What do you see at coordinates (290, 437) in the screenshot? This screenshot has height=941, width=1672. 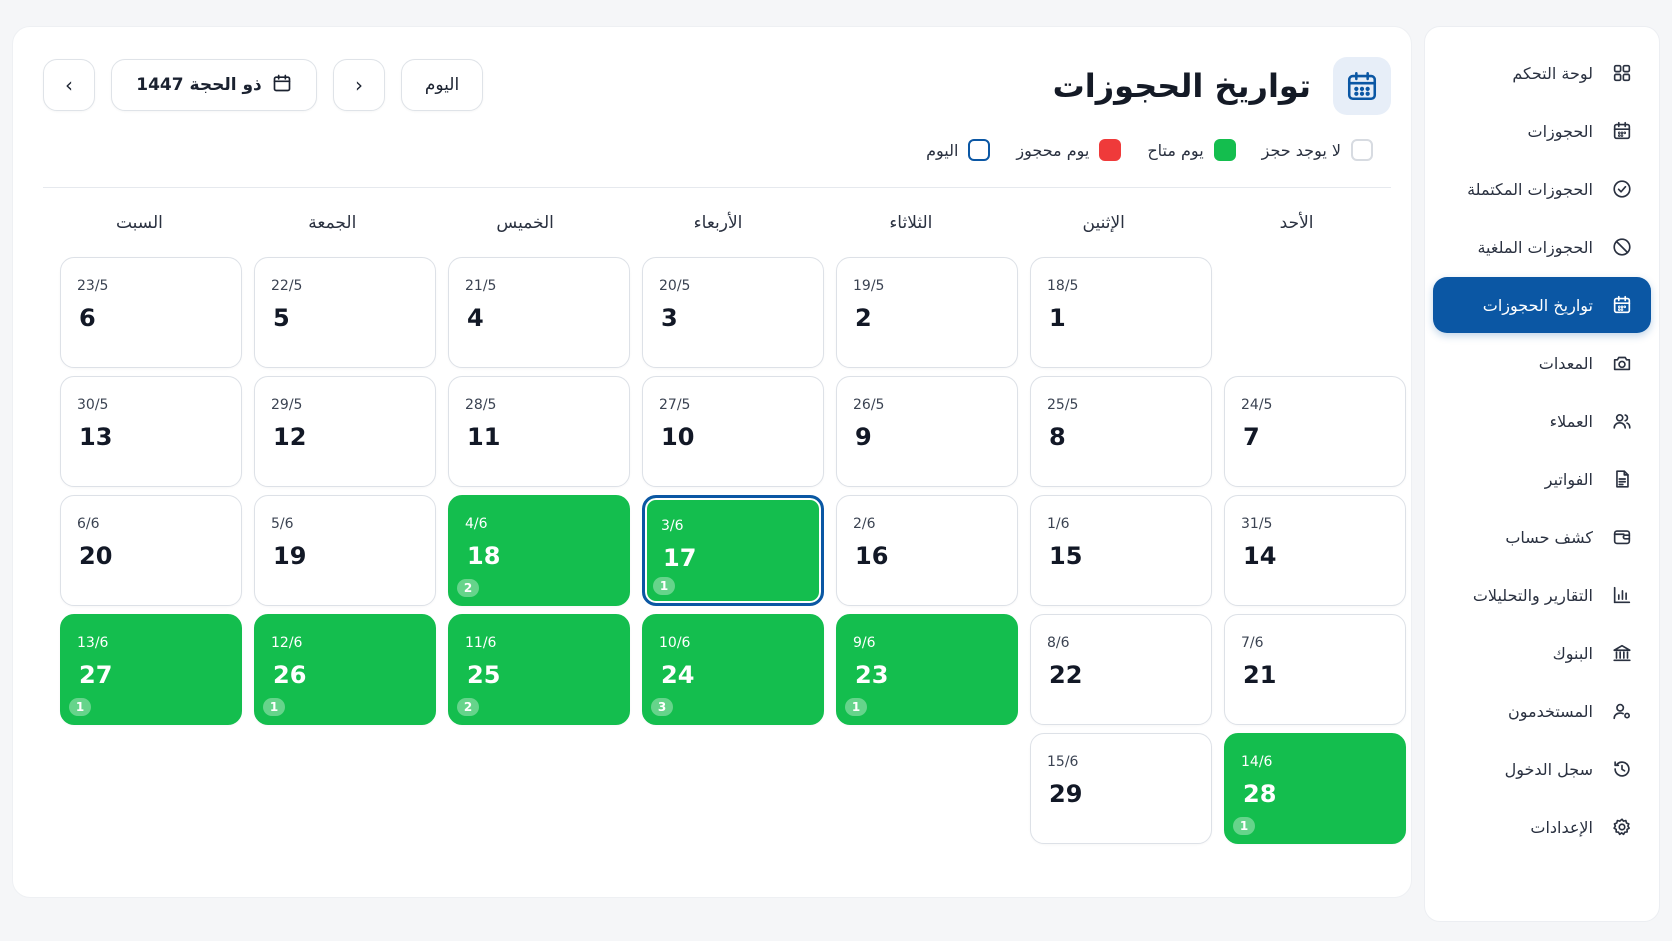 I see `hijri-day-number: 12` at bounding box center [290, 437].